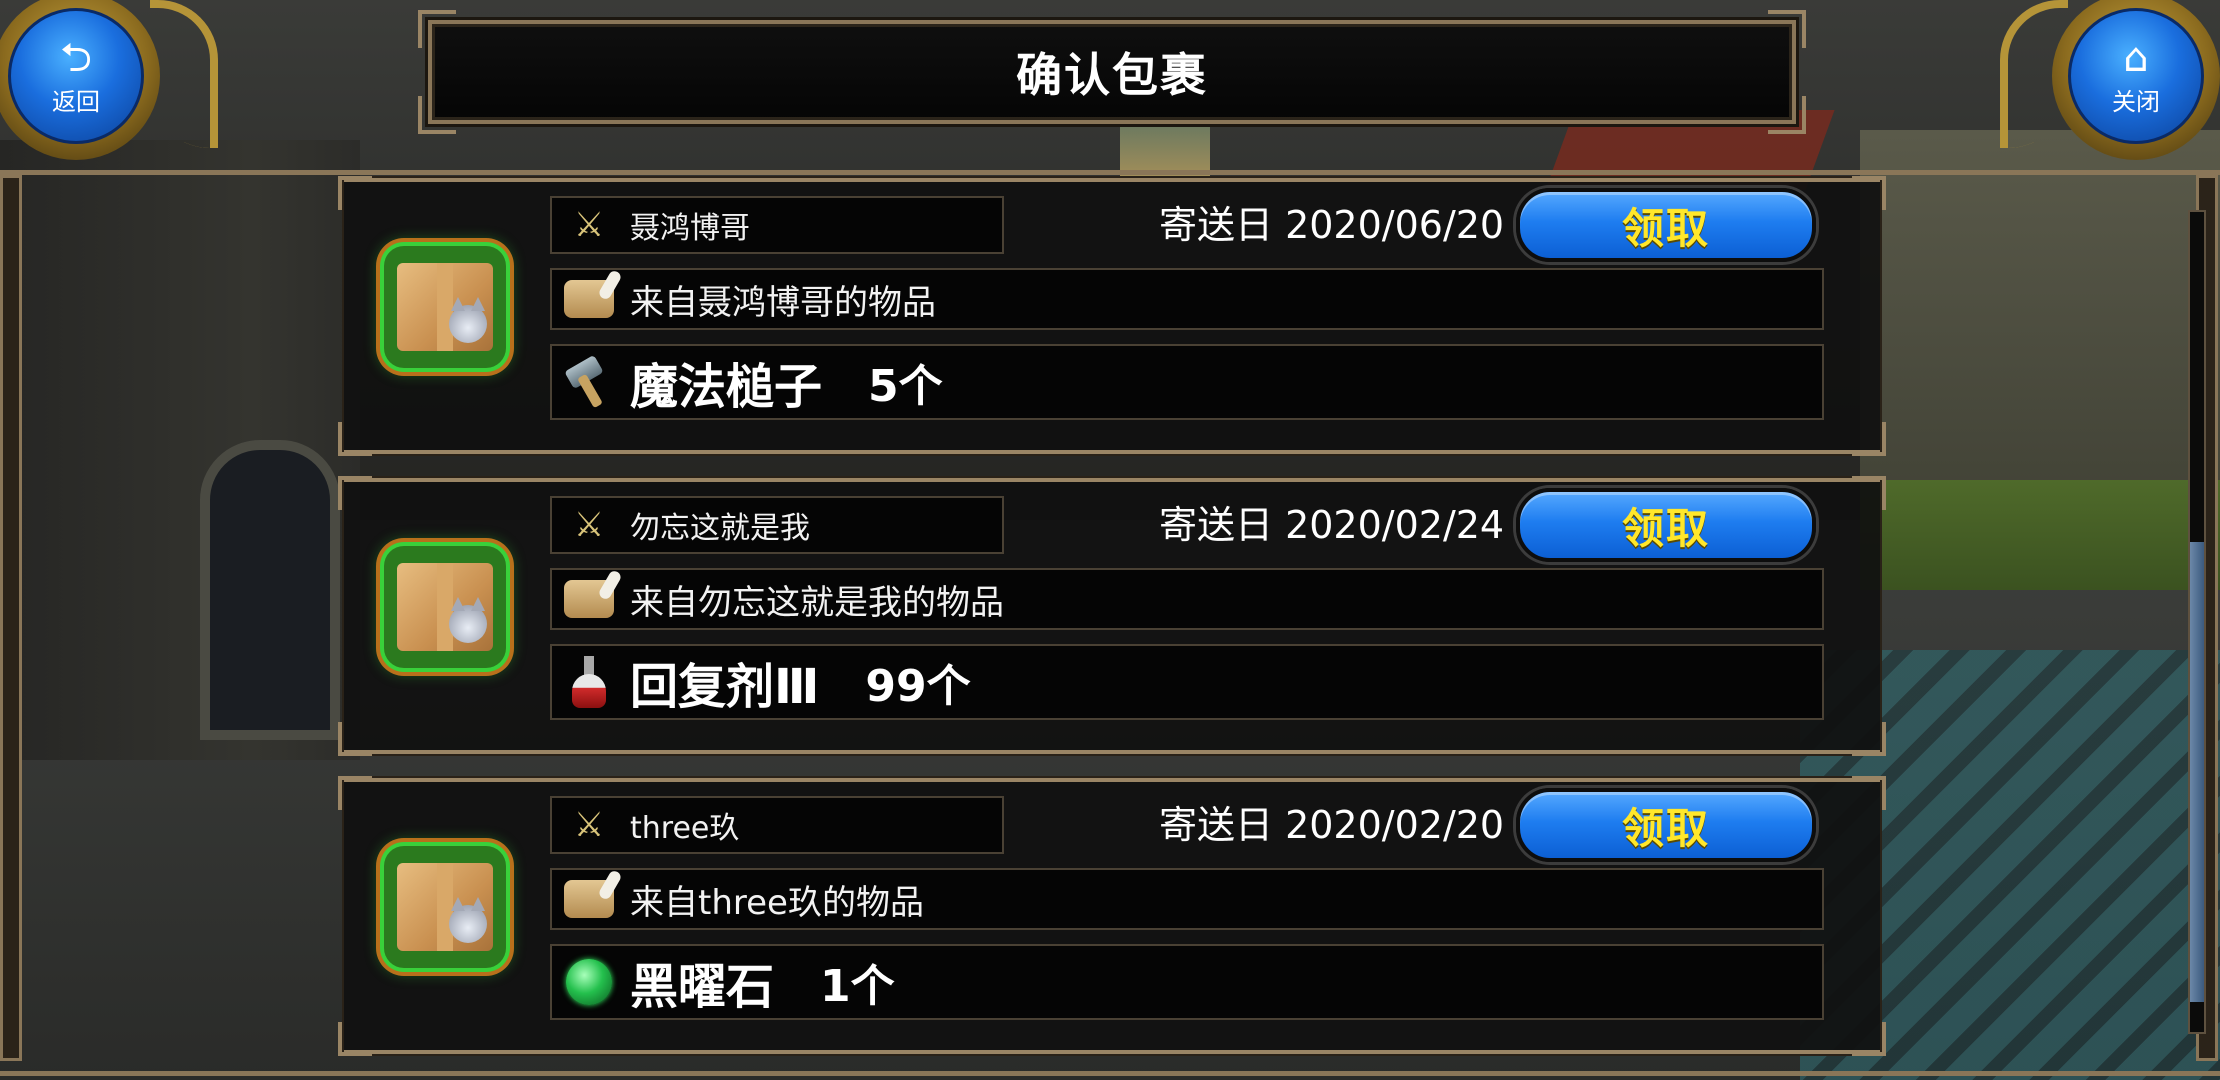 Image resolution: width=2220 pixels, height=1080 pixels. What do you see at coordinates (589, 682) in the screenshot?
I see `potion-icon` at bounding box center [589, 682].